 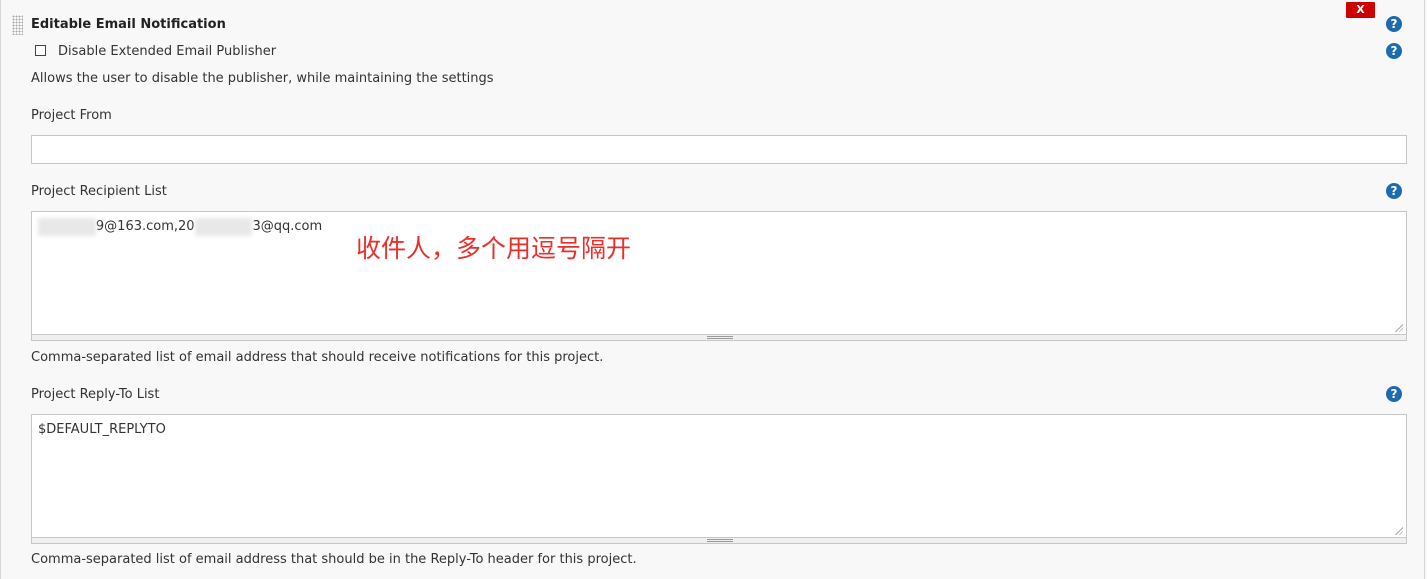 I want to click on recipient-text-part: 9@163.com,20, so click(x=145, y=226).